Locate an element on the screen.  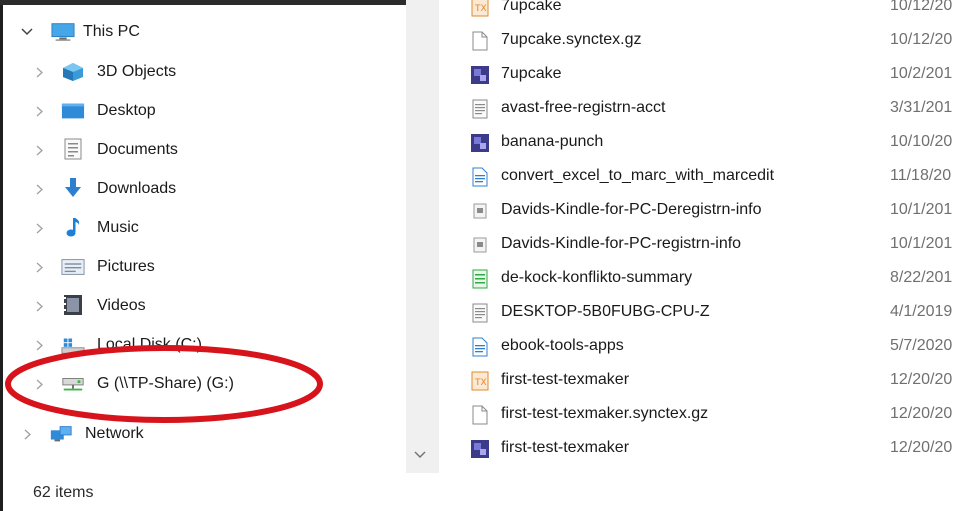
nav-item-label: G (\\TP-Share) (G:) is located at coordinates (165, 383).